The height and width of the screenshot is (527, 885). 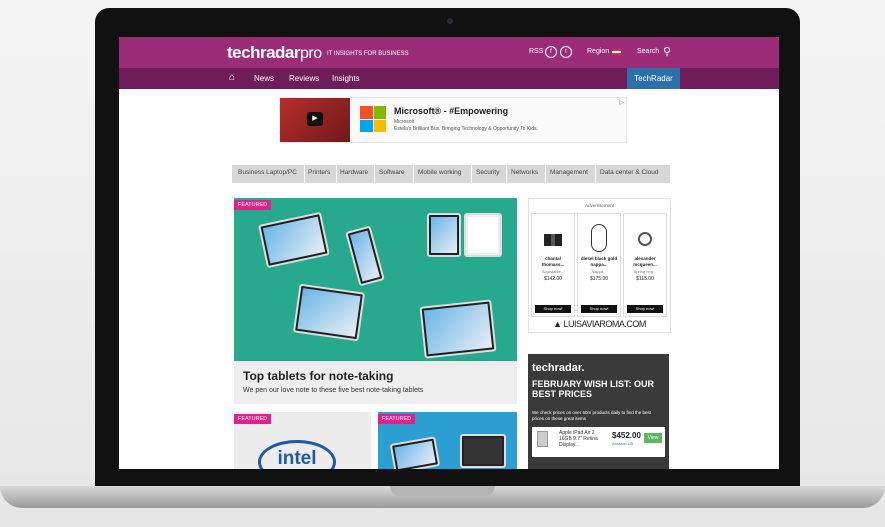 I want to click on ad-label: Advertisement, so click(x=599, y=205).